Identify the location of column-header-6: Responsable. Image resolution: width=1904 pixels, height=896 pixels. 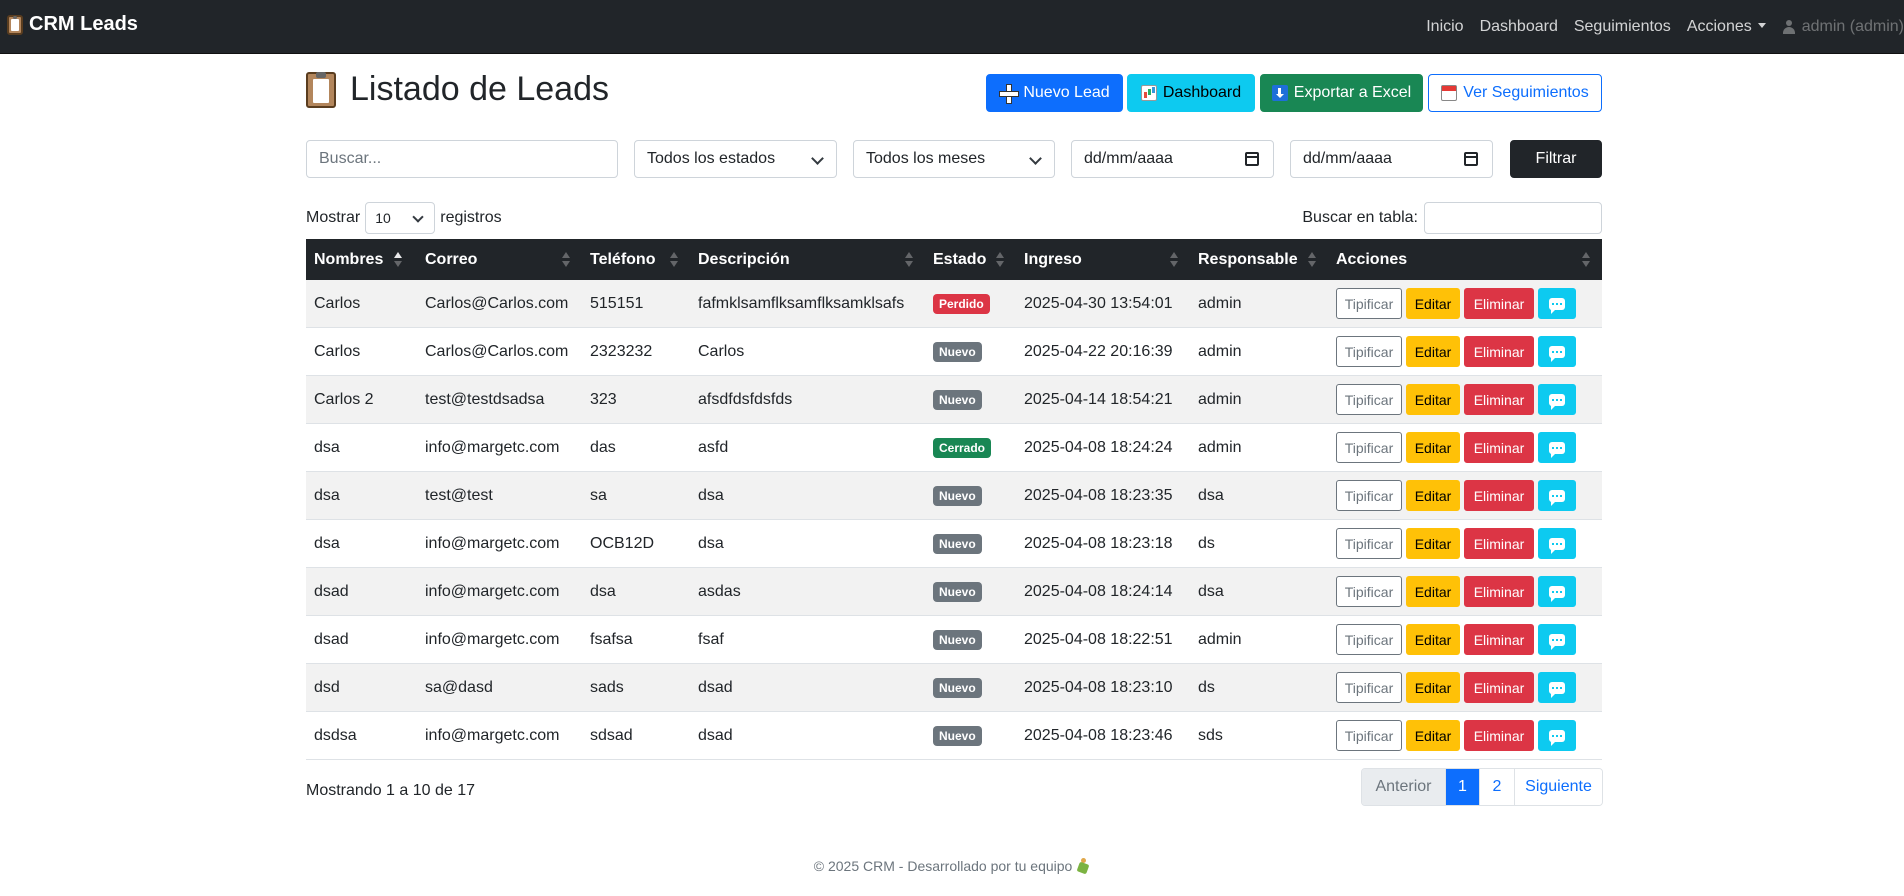
(1244, 259).